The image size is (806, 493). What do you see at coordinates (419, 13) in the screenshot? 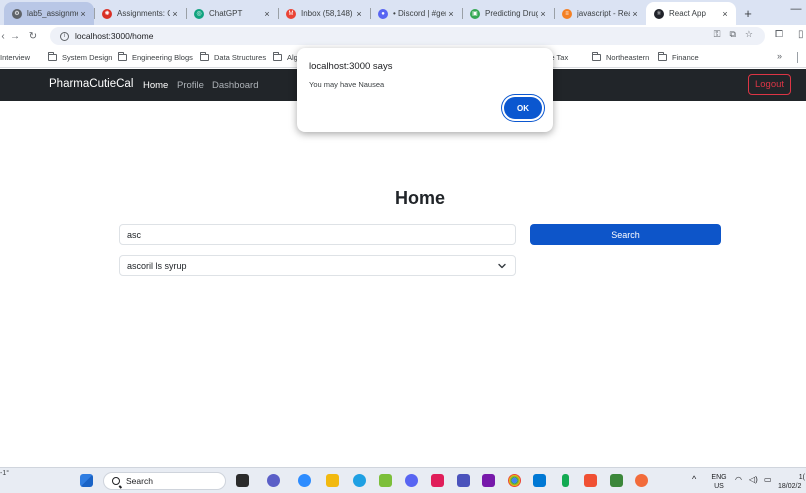
I see `tab-title: • Discord | #gene` at bounding box center [419, 13].